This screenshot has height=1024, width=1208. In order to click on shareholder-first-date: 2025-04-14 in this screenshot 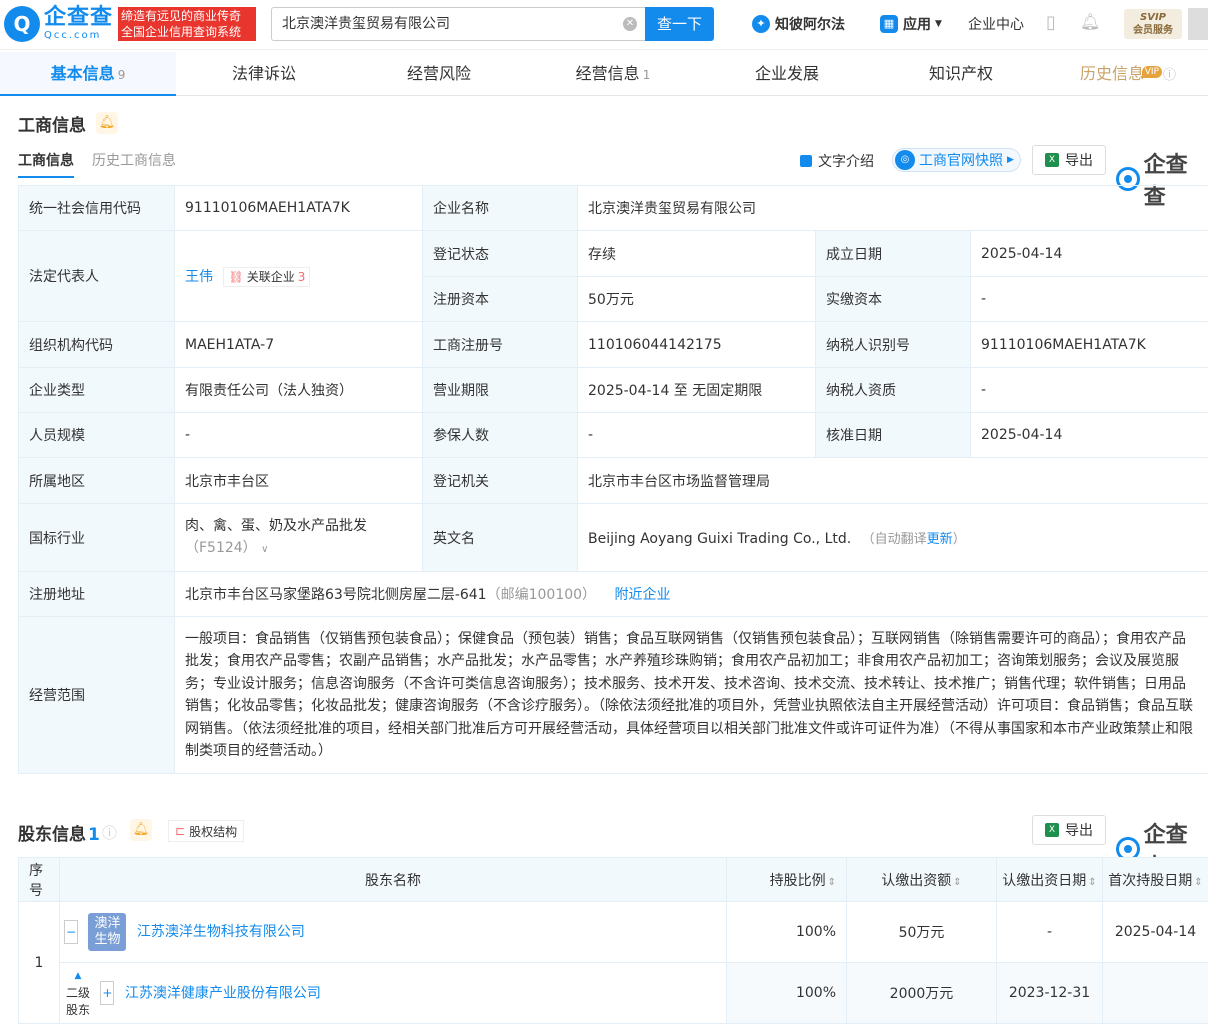, I will do `click(1155, 932)`.